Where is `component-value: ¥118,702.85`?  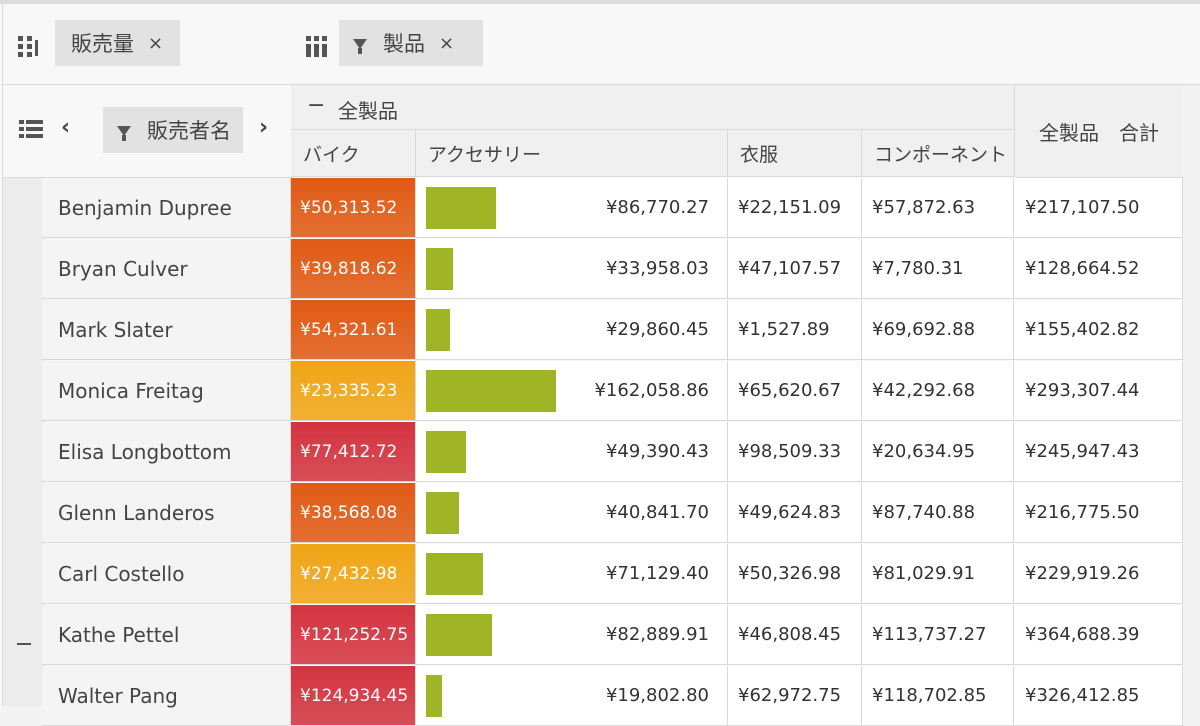 component-value: ¥118,702.85 is located at coordinates (929, 695).